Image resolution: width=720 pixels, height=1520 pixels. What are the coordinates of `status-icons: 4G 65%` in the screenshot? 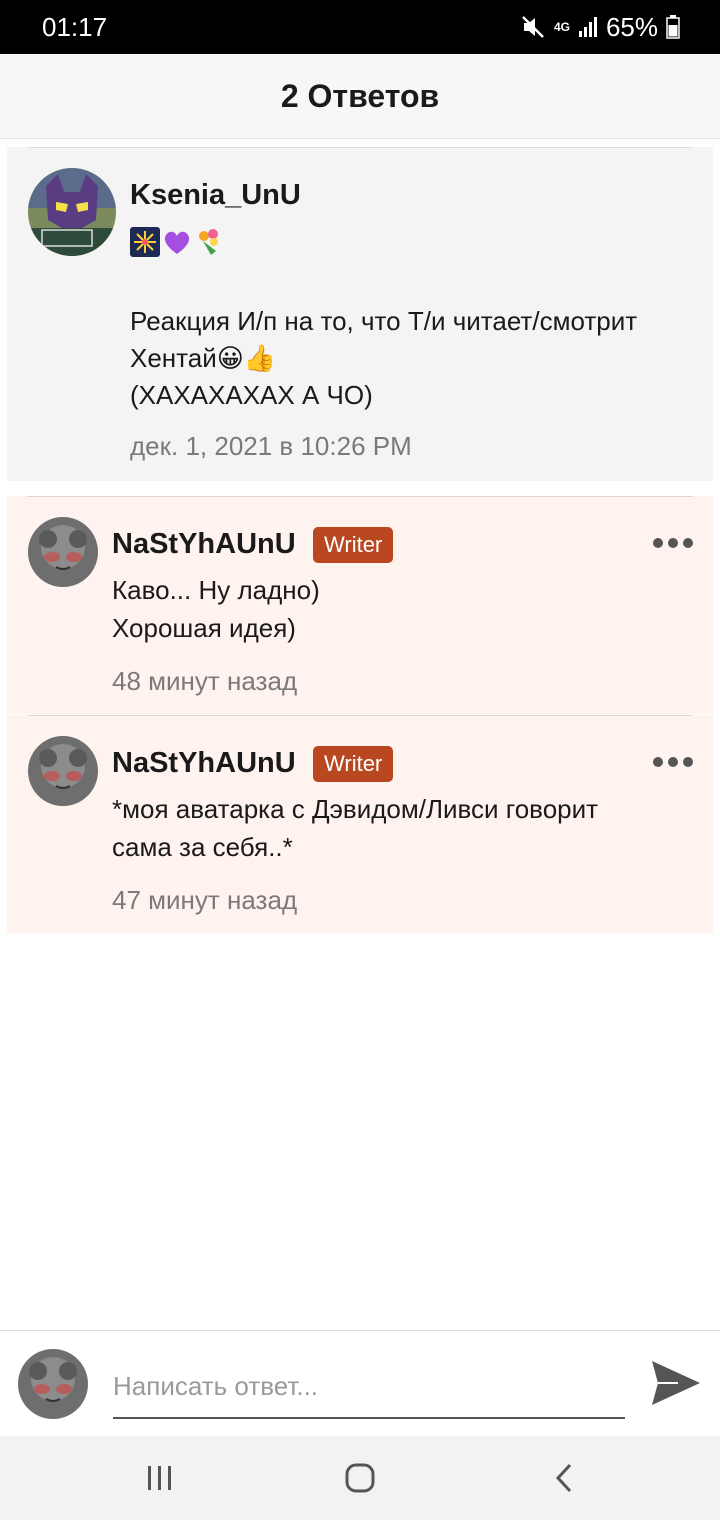 It's located at (600, 27).